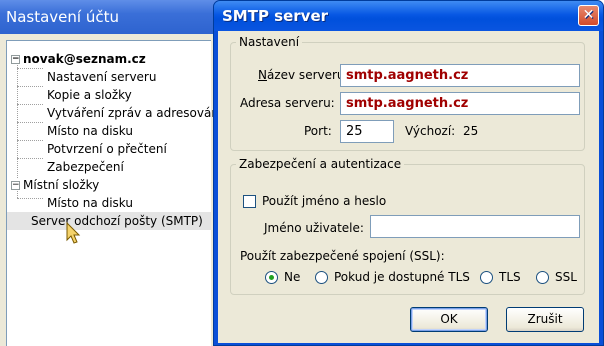 Image resolution: width=604 pixels, height=346 pixels. I want to click on default-port-label: Výchozí:, so click(430, 131).